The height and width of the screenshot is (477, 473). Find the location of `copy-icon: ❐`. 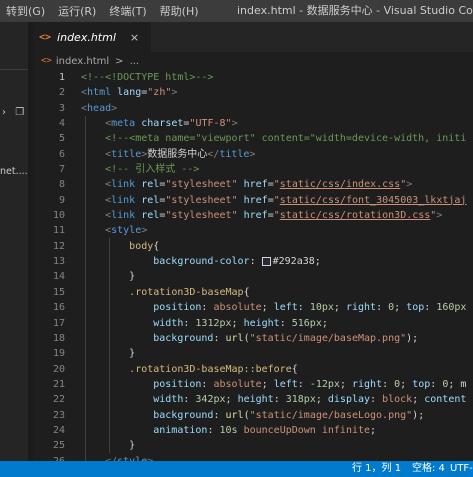

copy-icon: ❐ is located at coordinates (19, 112).